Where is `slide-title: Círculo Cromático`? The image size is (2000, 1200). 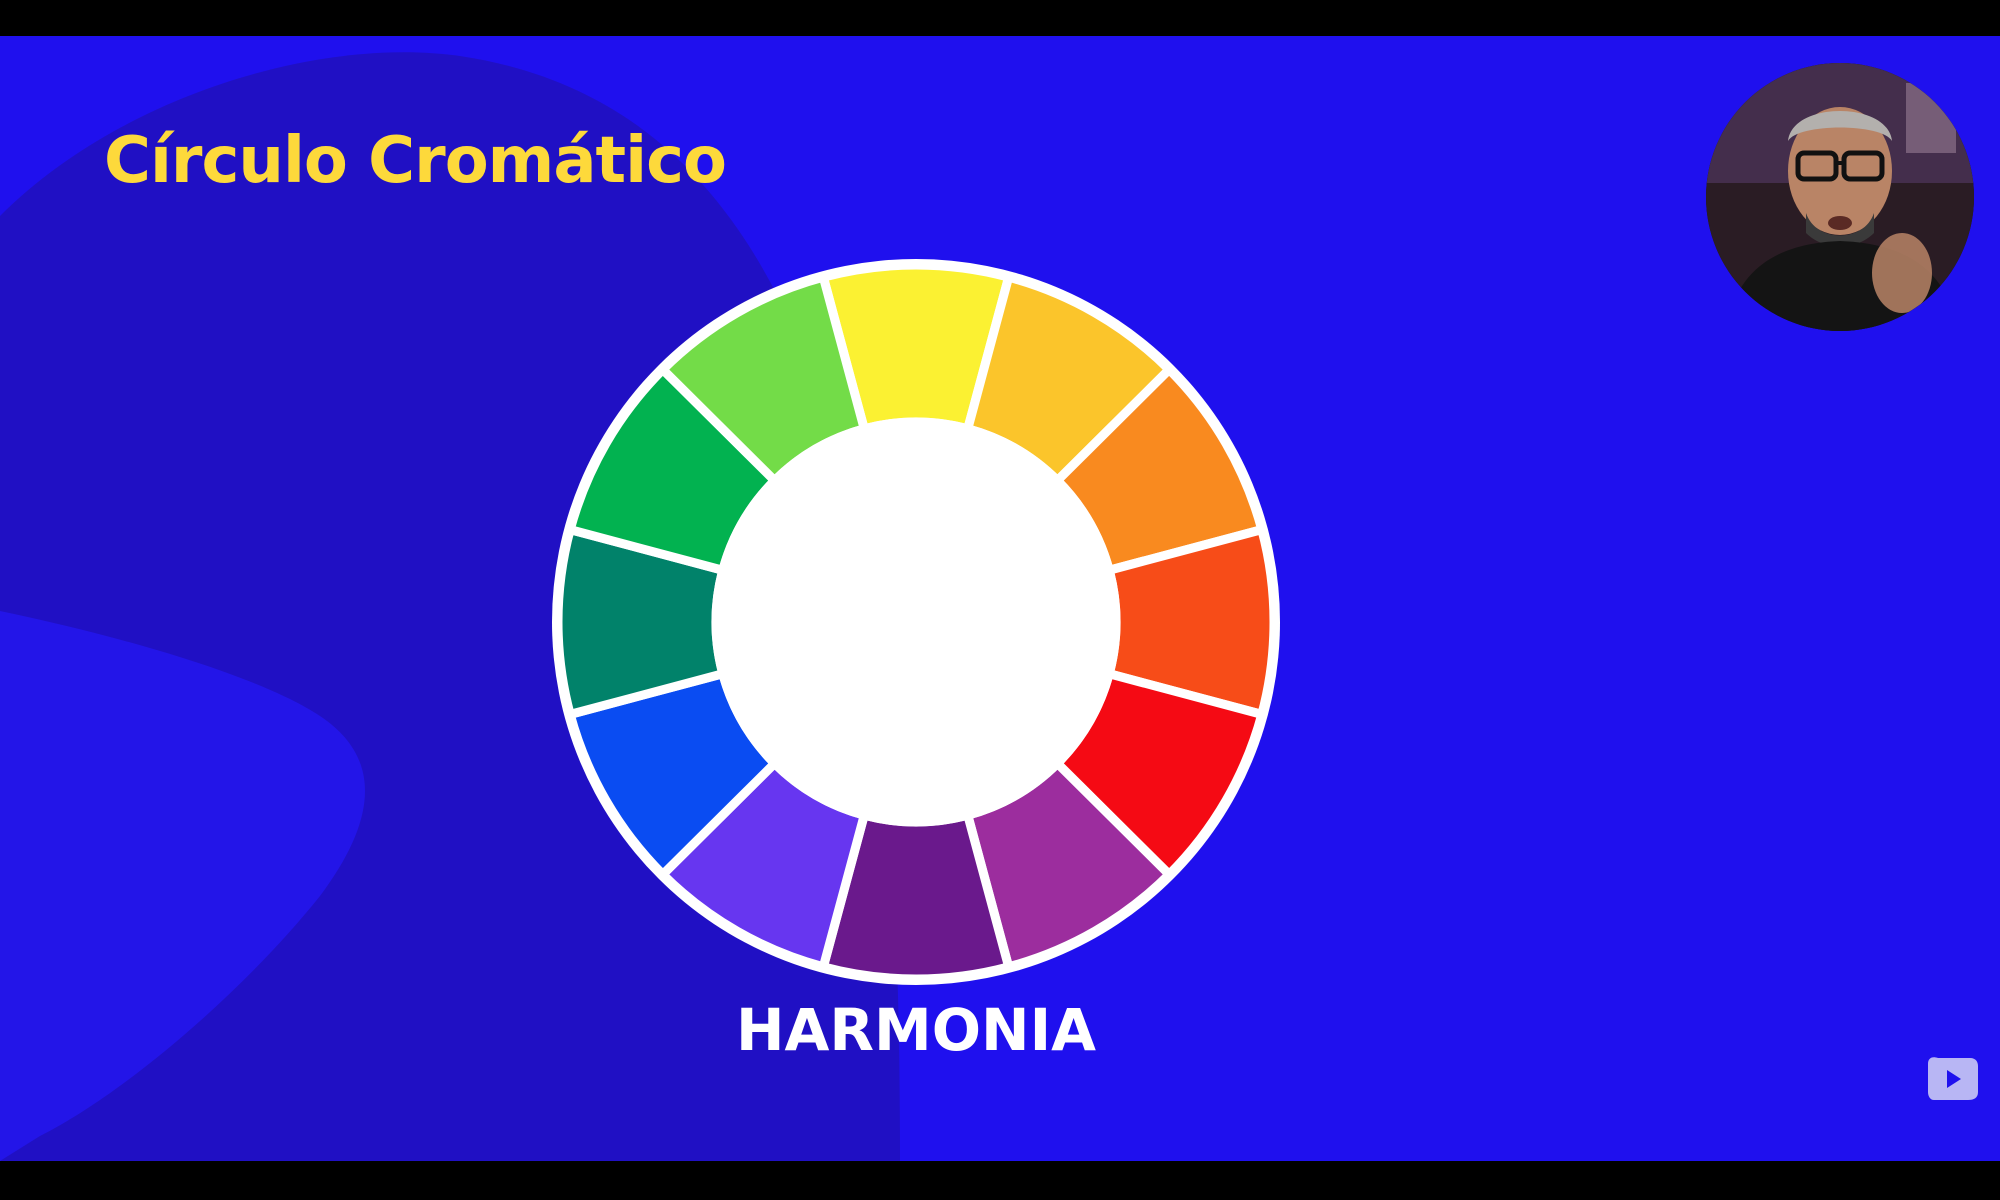
slide-title: Círculo Cromático is located at coordinates (415, 161).